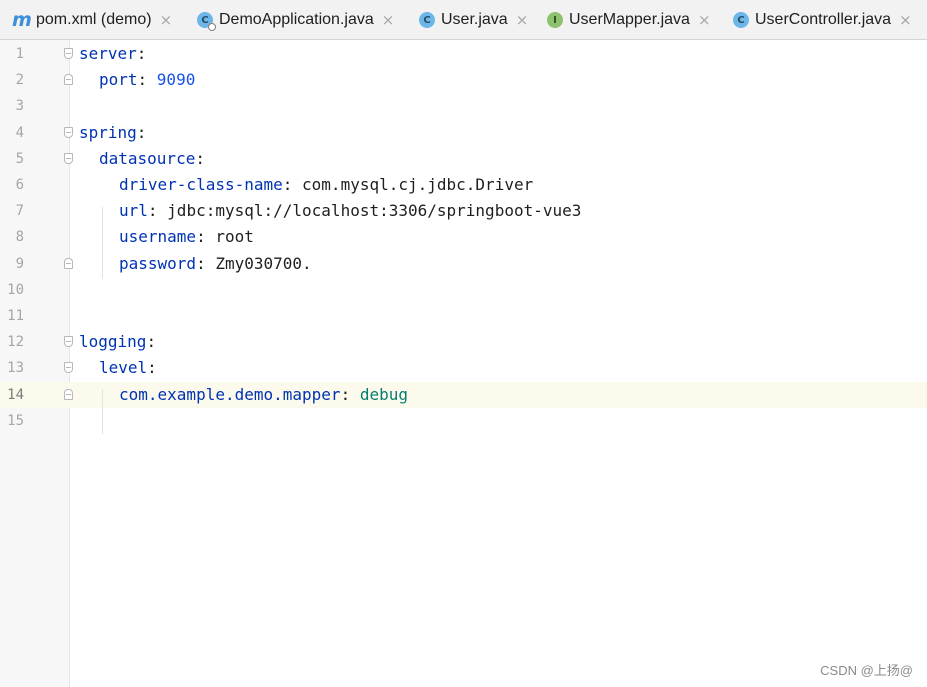 The width and height of the screenshot is (927, 687). Describe the element at coordinates (463, 54) in the screenshot. I see `code-line: 1 server:` at that location.